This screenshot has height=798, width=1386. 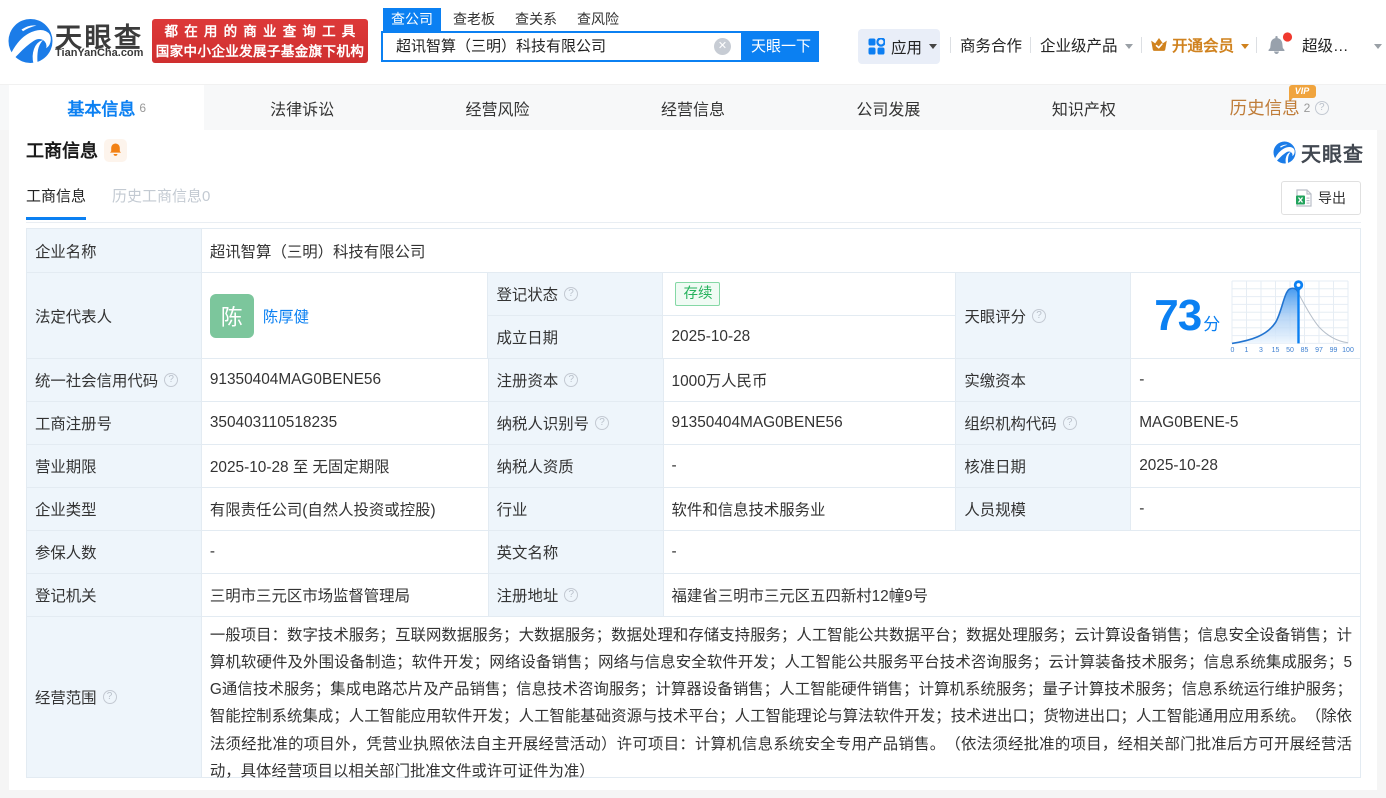 I want to click on svg-text: 1, so click(x=1247, y=350).